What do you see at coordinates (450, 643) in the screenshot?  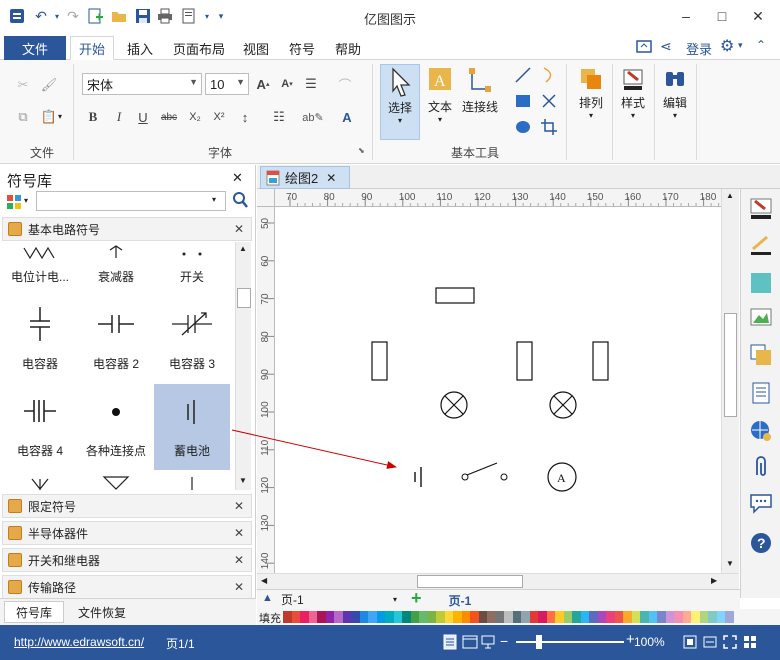 I see `page-view-icon` at bounding box center [450, 643].